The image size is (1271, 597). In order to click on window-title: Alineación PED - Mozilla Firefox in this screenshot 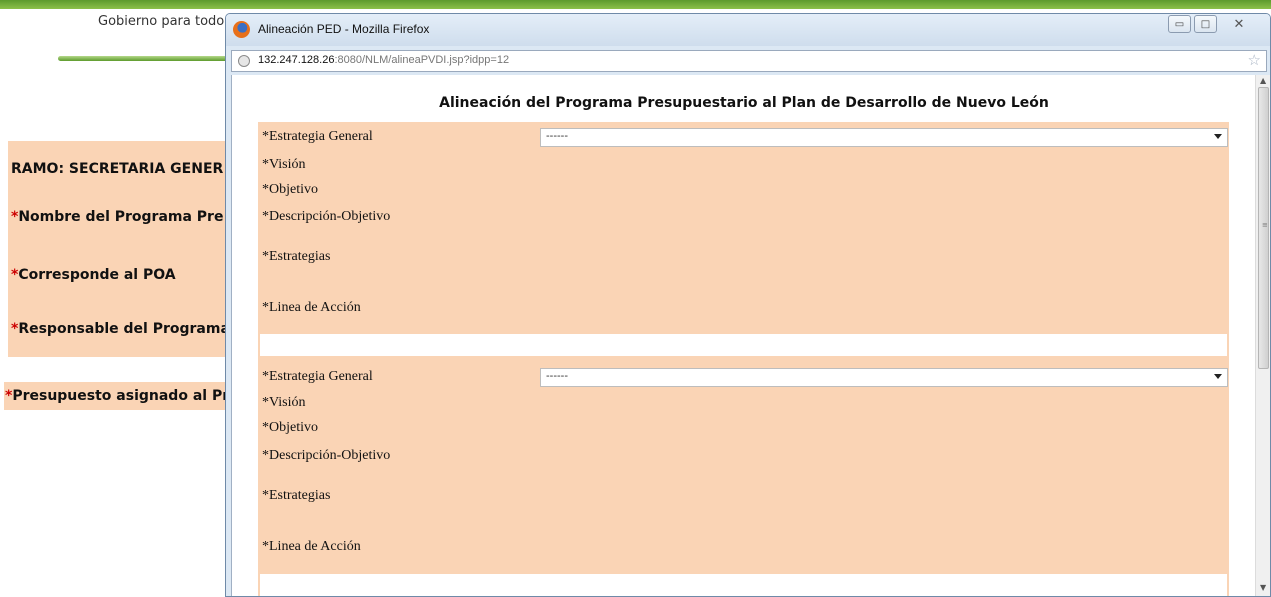, I will do `click(344, 29)`.